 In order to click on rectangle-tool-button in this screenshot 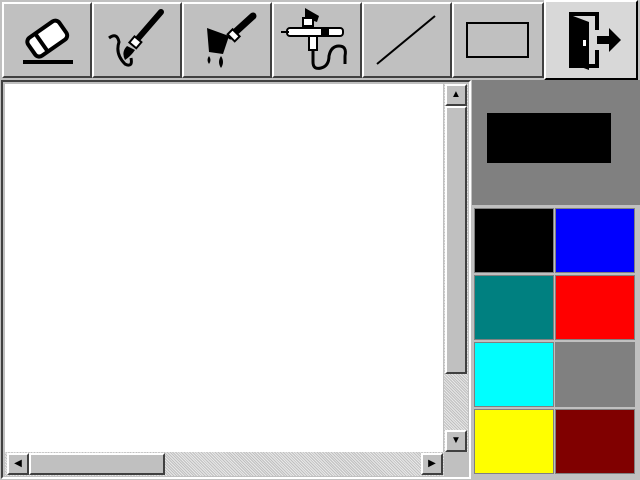, I will do `click(498, 40)`.